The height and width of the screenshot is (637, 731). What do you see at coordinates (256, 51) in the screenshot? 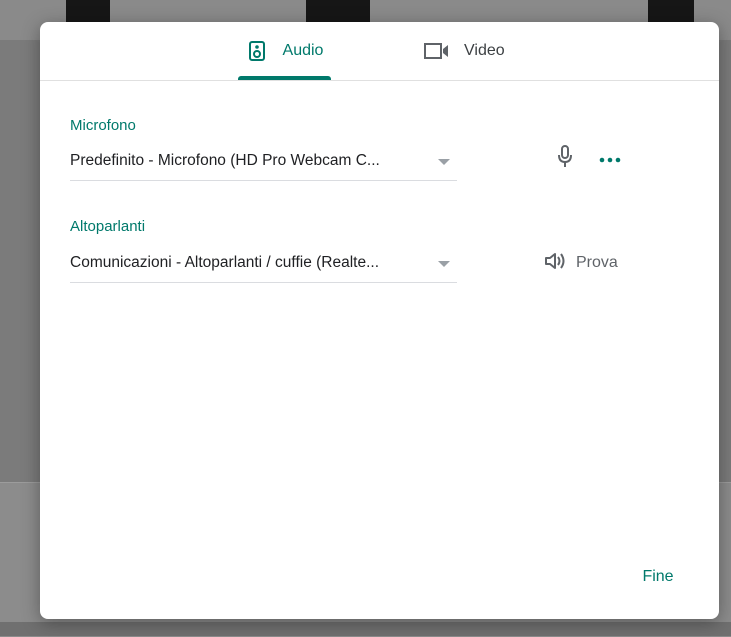
I see `speaker-icon` at bounding box center [256, 51].